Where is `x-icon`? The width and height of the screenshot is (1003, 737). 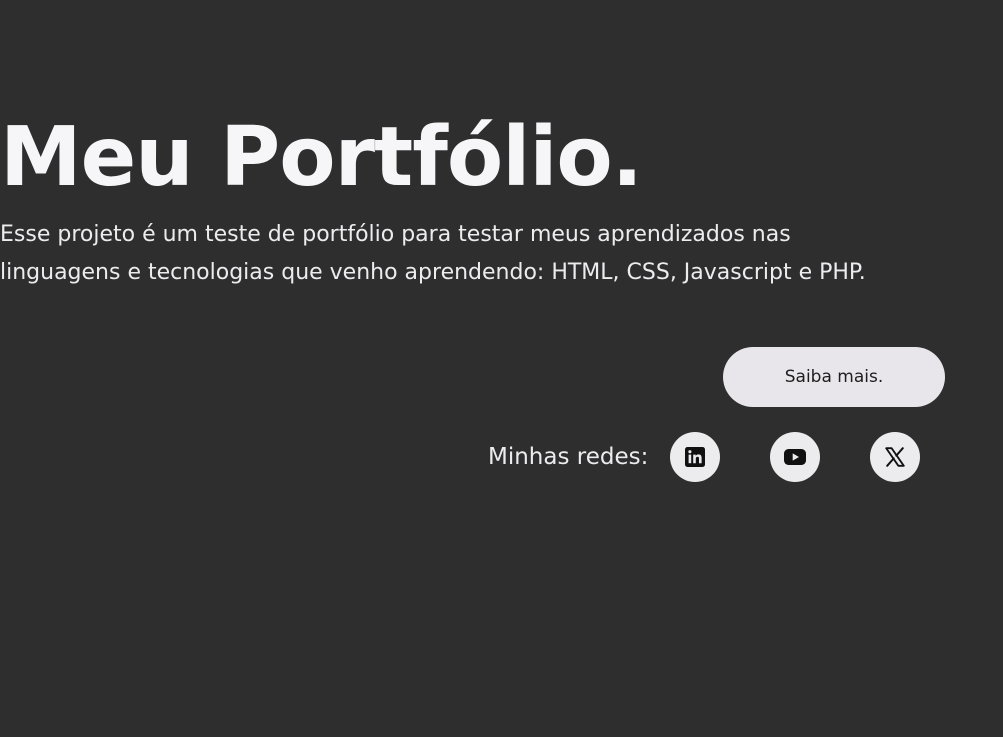 x-icon is located at coordinates (895, 457).